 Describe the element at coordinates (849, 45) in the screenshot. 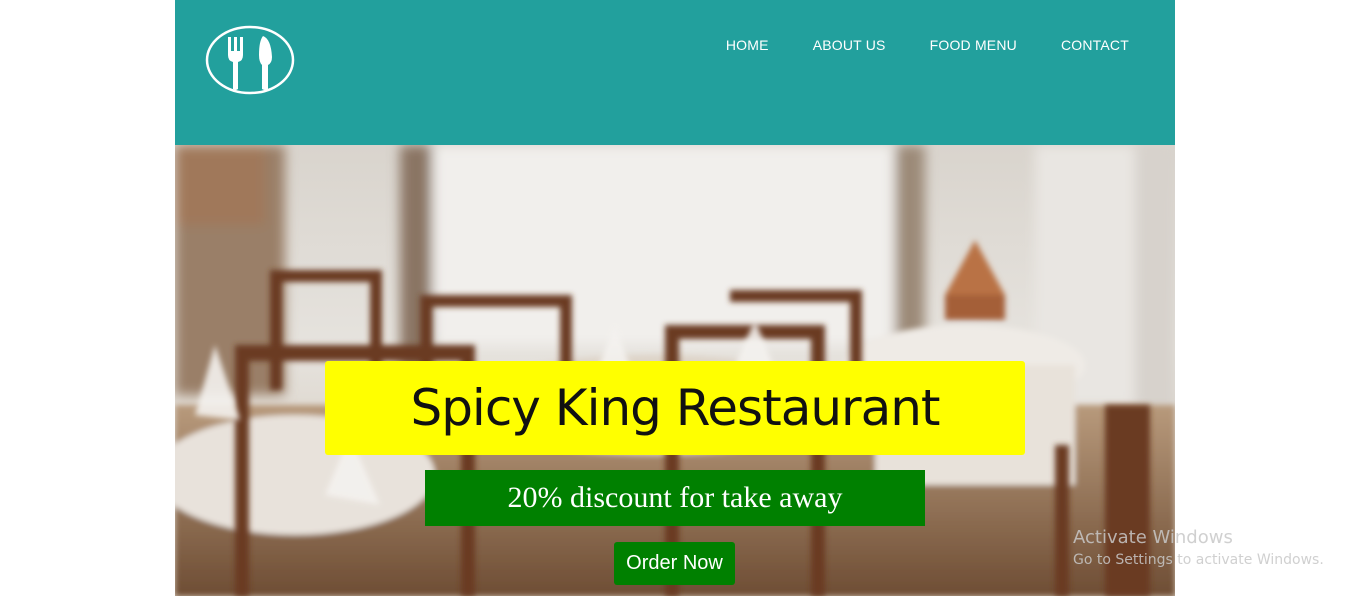

I see `nav-about-us-link: ABOUT US` at that location.